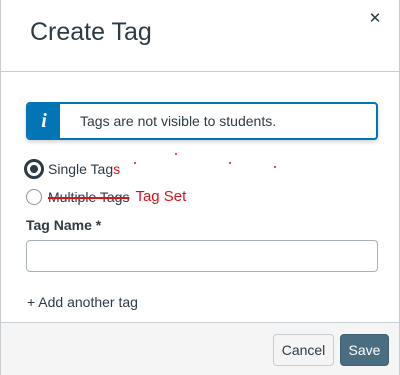  I want to click on radio-single-tag-label: Single Tag, so click(81, 169).